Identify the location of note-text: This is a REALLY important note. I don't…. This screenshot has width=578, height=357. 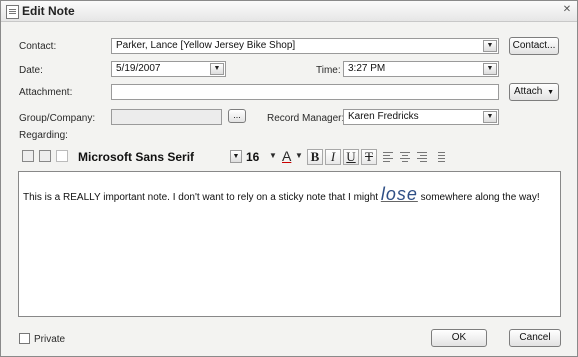
(281, 194).